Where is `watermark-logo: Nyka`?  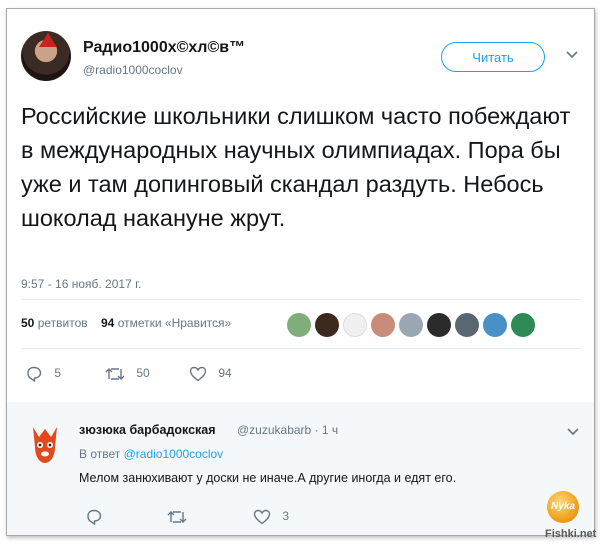 watermark-logo: Nyka is located at coordinates (563, 507).